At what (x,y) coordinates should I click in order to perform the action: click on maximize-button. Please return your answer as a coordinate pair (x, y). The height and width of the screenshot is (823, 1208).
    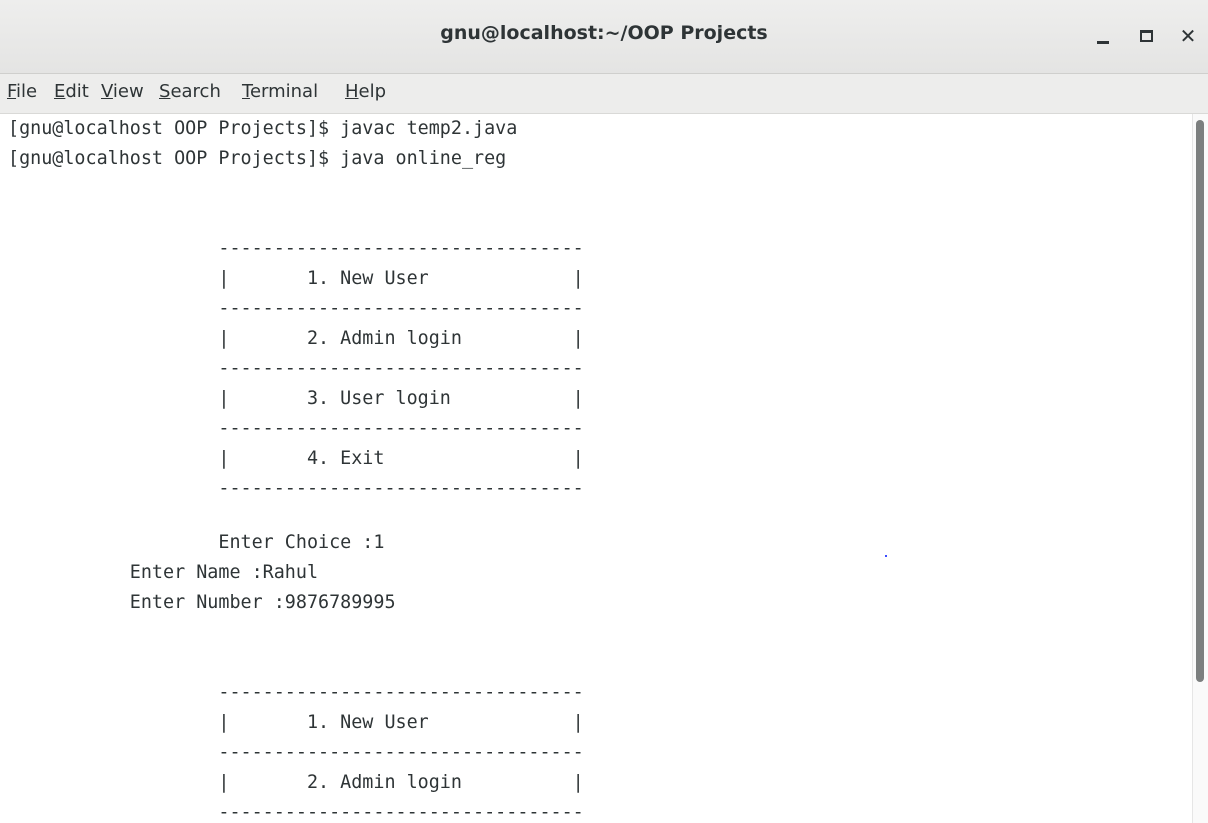
    Looking at the image, I should click on (1146, 36).